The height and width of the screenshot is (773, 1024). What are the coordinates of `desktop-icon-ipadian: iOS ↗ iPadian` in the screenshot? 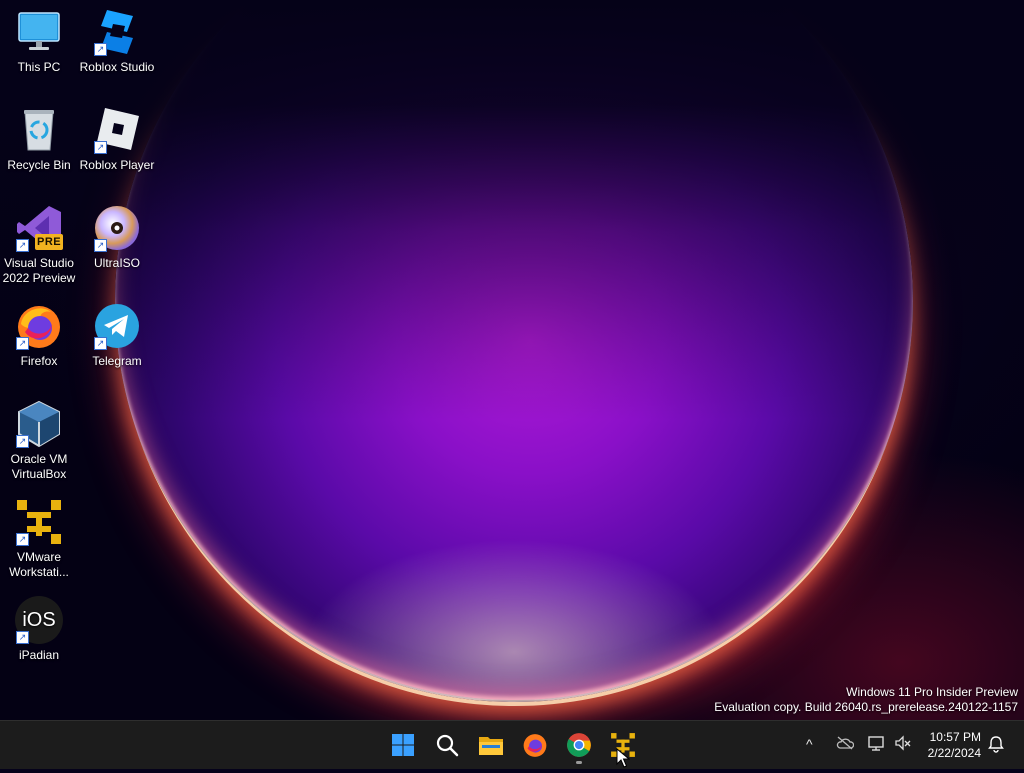 It's located at (39, 629).